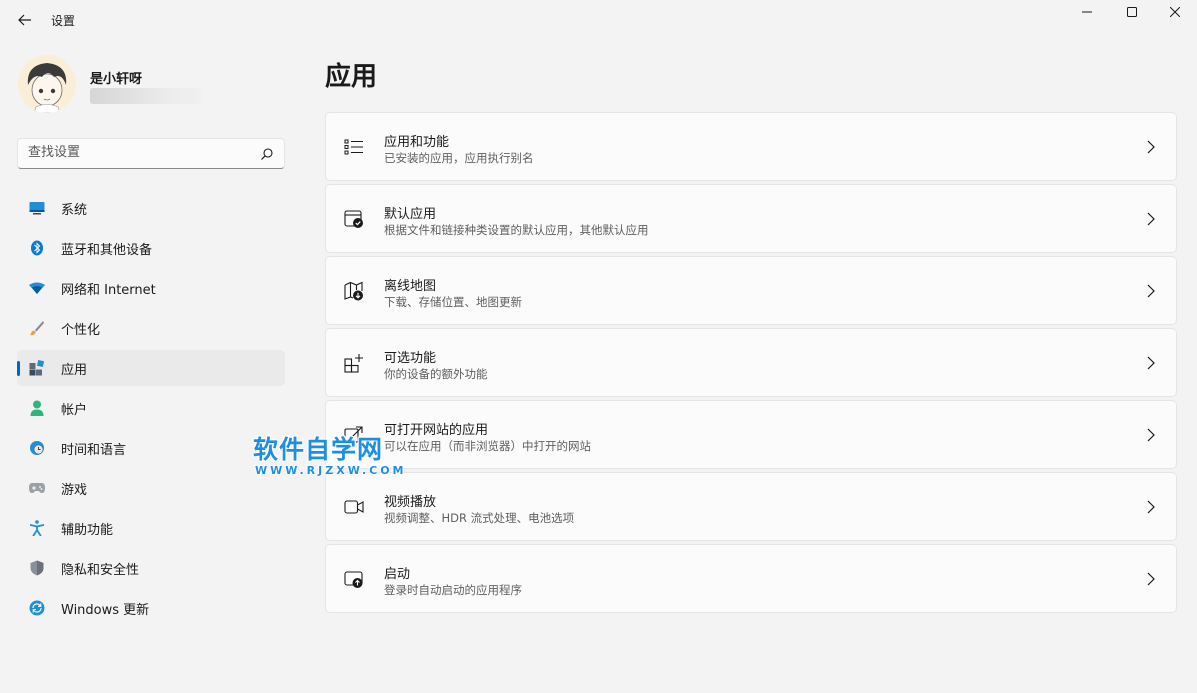 The image size is (1197, 693). What do you see at coordinates (751, 290) in the screenshot?
I see `card-offline-maps: 离线地图 下载、存储位置、地图更新` at bounding box center [751, 290].